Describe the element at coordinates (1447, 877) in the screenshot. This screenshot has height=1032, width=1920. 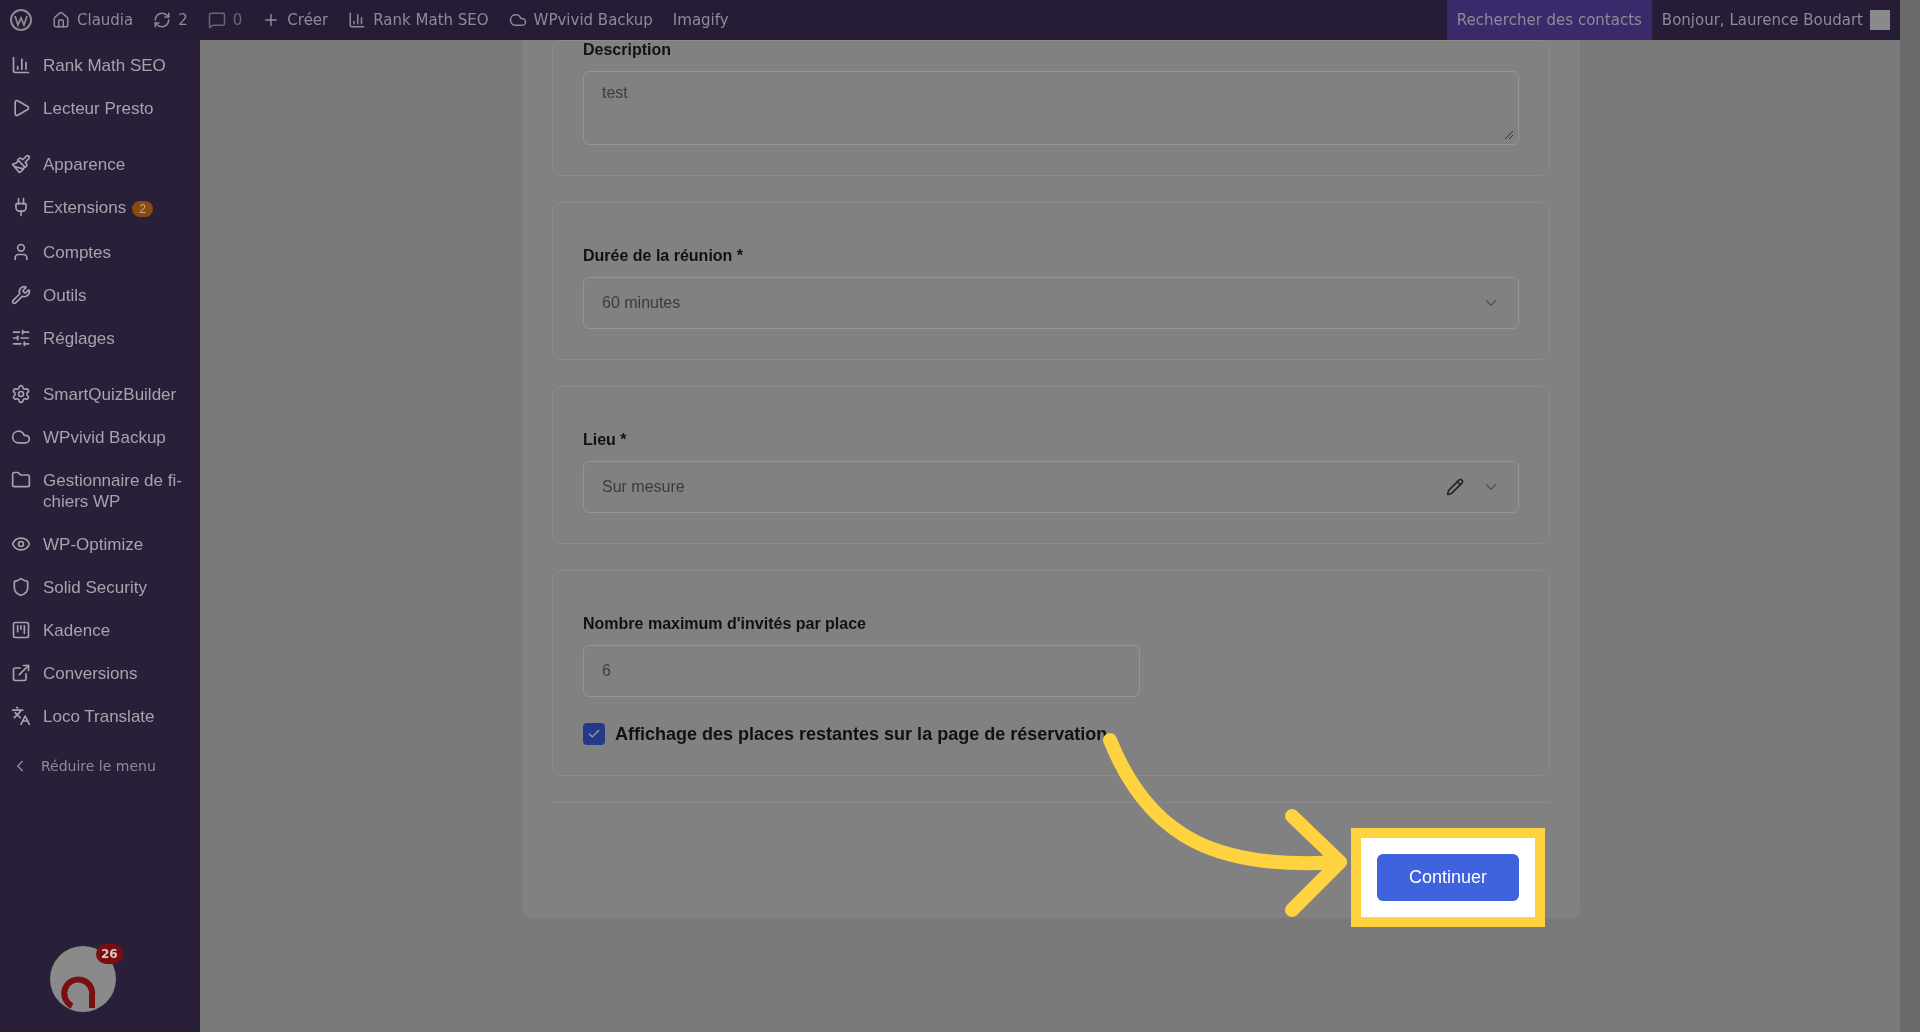
I see `continue-button: Continuer` at that location.